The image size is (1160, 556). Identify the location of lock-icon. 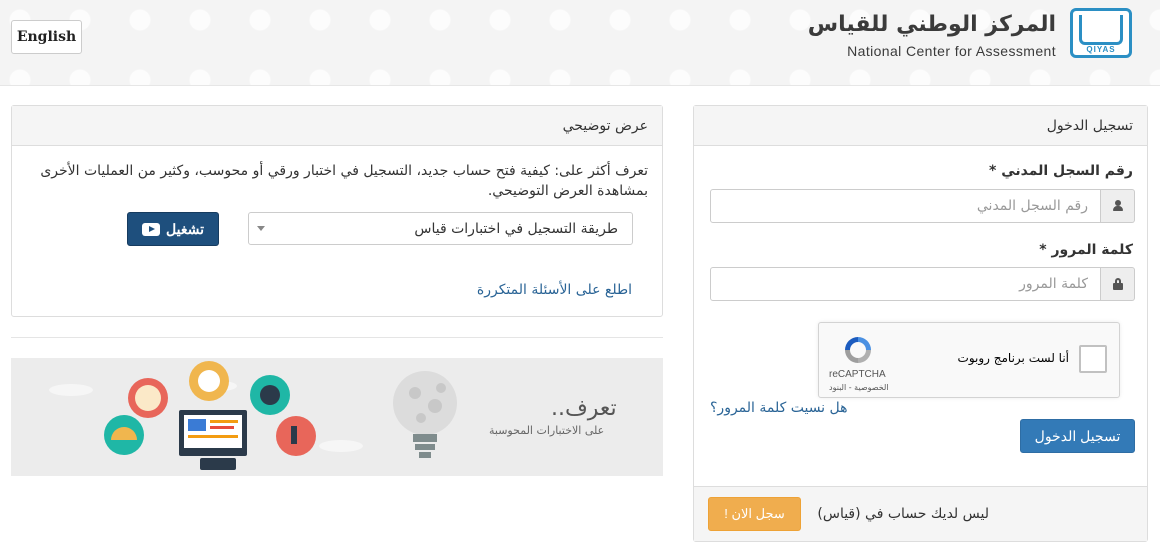
(1117, 284).